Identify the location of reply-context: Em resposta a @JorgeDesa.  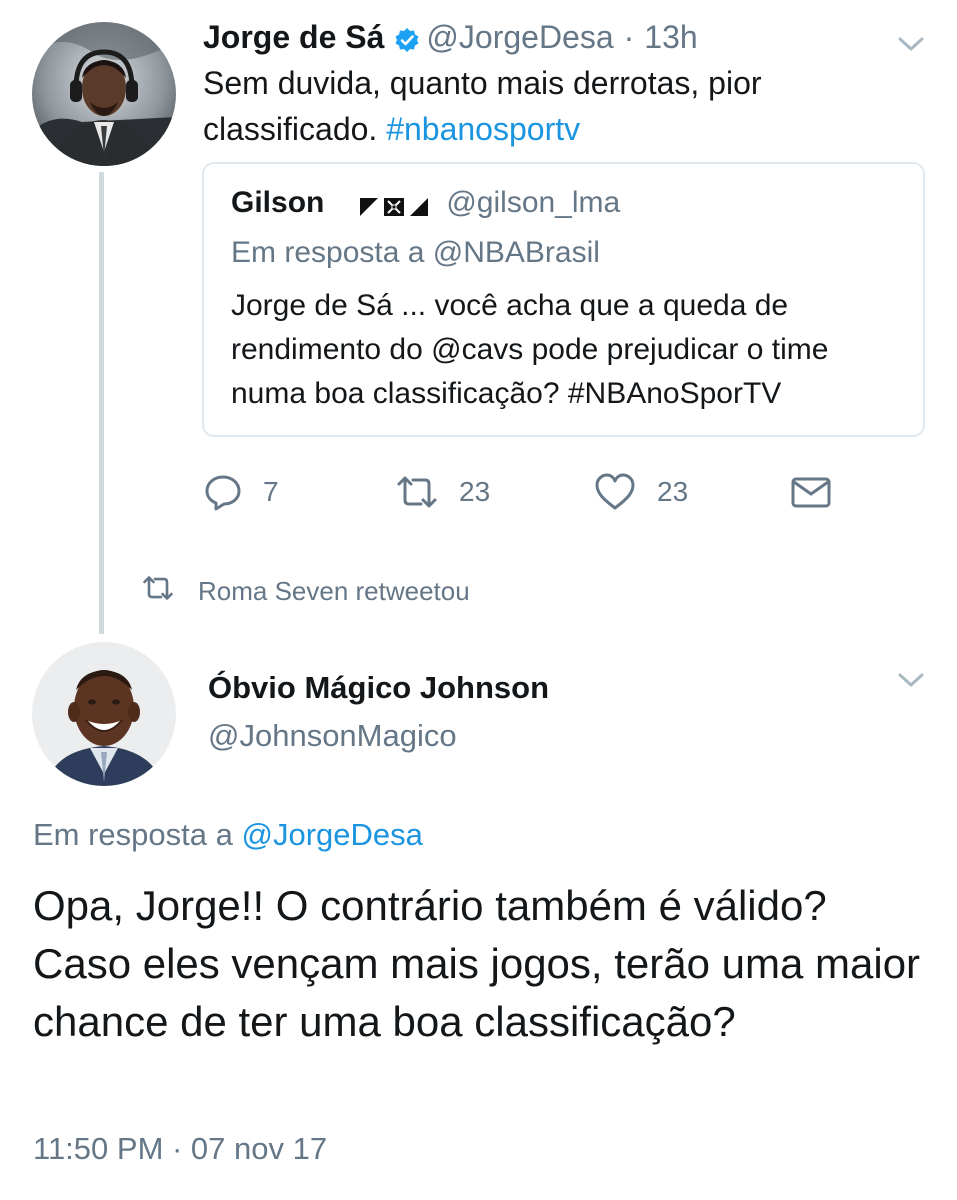
(228, 835).